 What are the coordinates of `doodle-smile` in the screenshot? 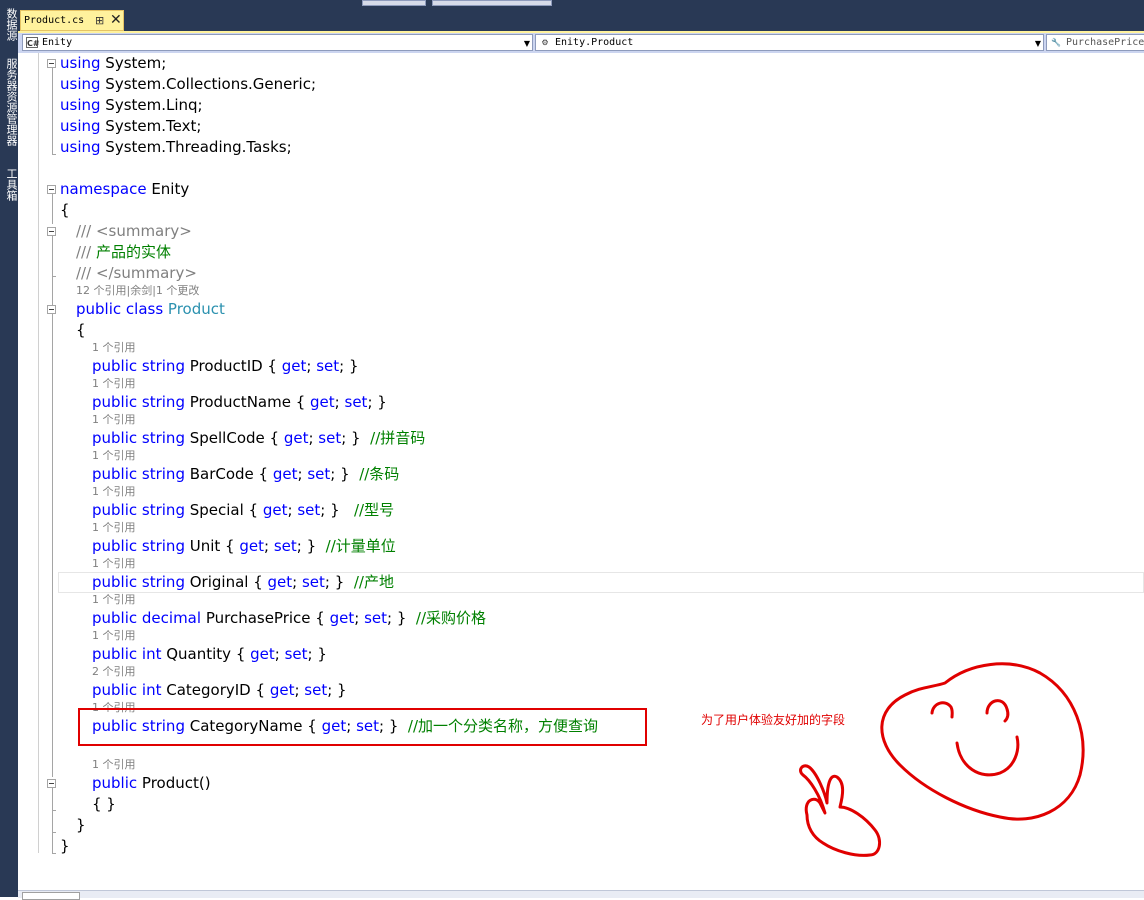 It's located at (987, 756).